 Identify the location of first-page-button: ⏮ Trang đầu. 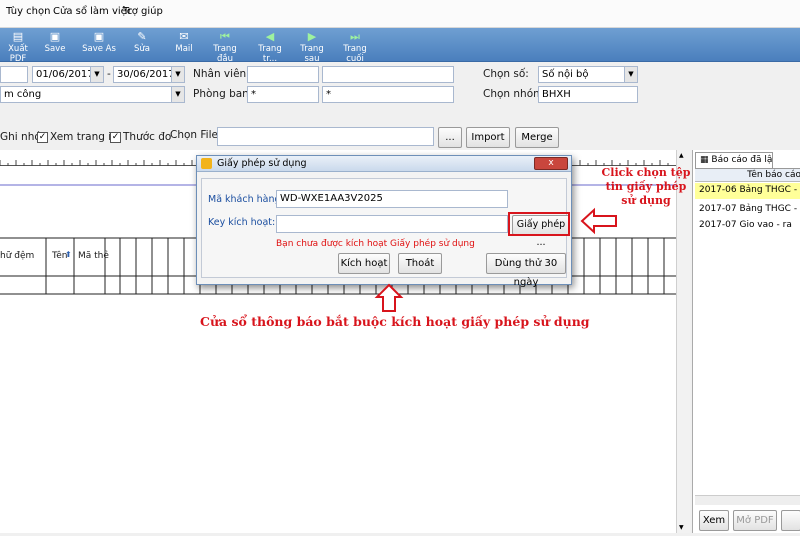
(225, 47).